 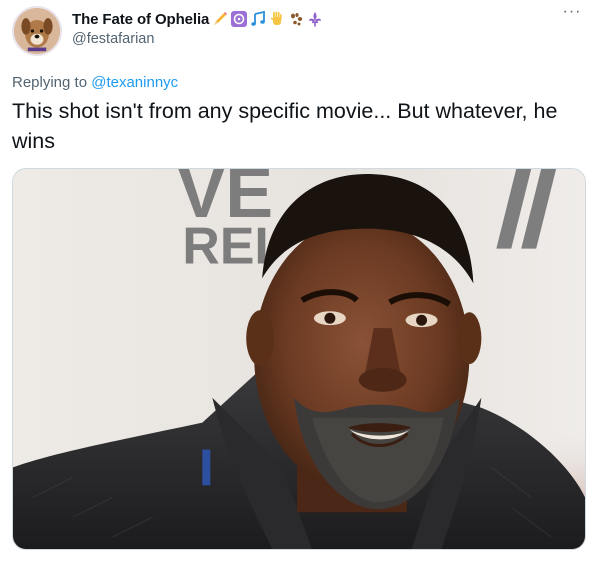 I want to click on fleur-de-lis-icon, so click(x=315, y=19).